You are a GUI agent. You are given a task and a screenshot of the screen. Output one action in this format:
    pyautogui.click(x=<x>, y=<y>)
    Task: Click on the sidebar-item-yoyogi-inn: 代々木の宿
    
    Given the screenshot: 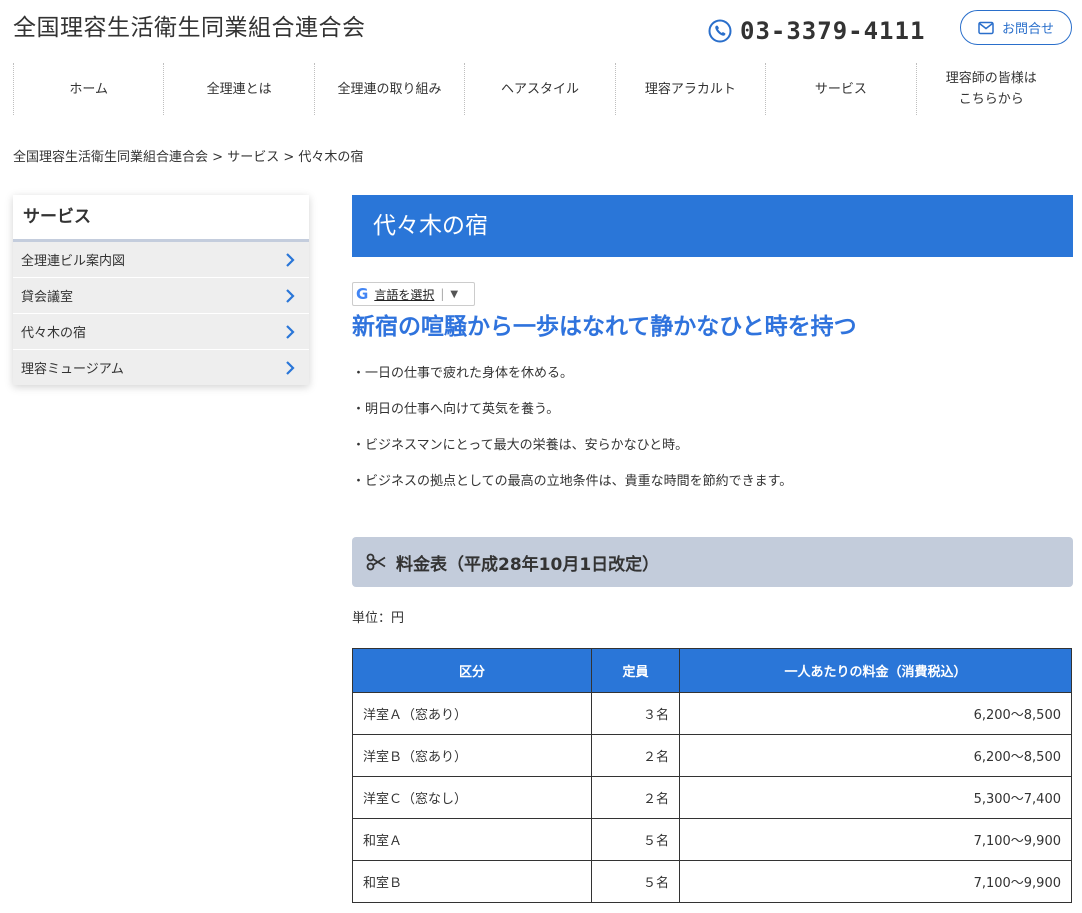 What is the action you would take?
    pyautogui.click(x=161, y=331)
    